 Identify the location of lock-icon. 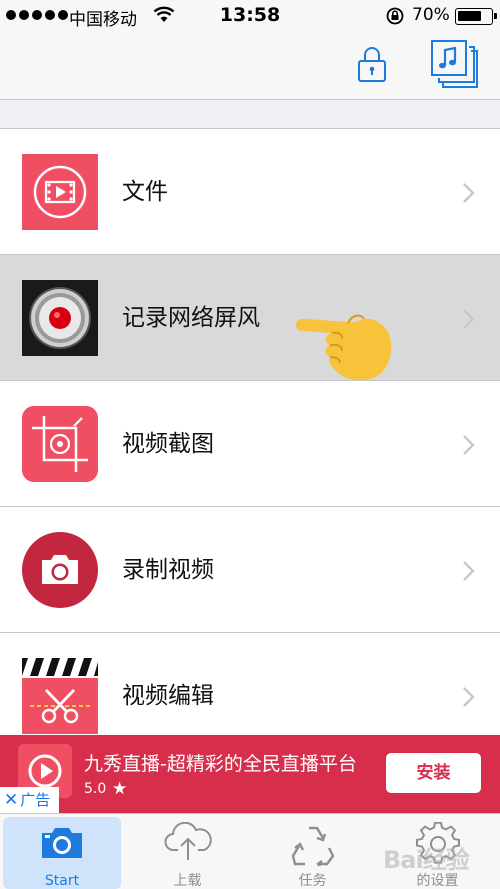
(372, 64).